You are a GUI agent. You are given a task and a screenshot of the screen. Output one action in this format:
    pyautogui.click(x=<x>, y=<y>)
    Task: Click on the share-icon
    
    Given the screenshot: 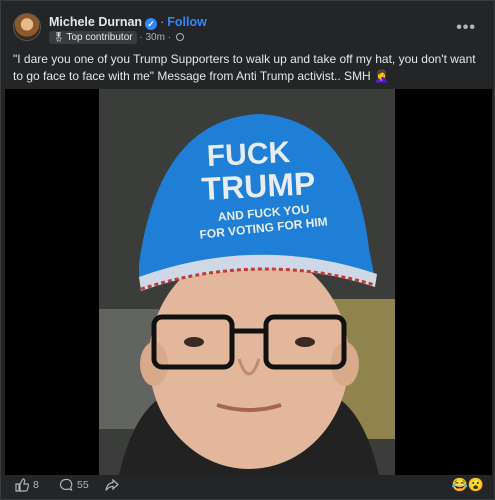 What is the action you would take?
    pyautogui.click(x=112, y=484)
    